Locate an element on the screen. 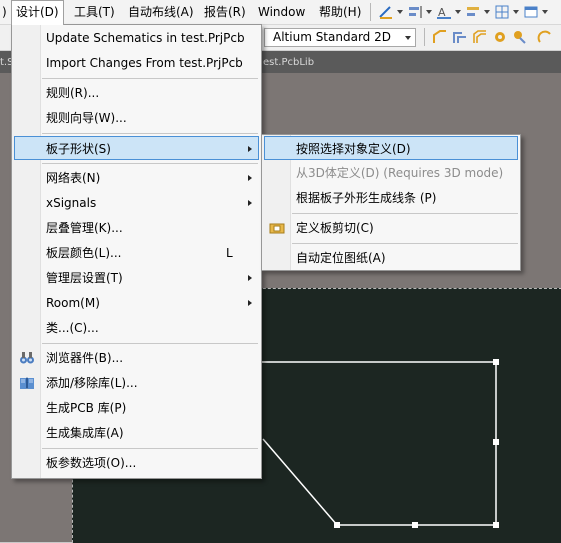 This screenshot has width=561, height=543. menu-item-define-board-cutout: 定义板剪切(C) is located at coordinates (391, 228).